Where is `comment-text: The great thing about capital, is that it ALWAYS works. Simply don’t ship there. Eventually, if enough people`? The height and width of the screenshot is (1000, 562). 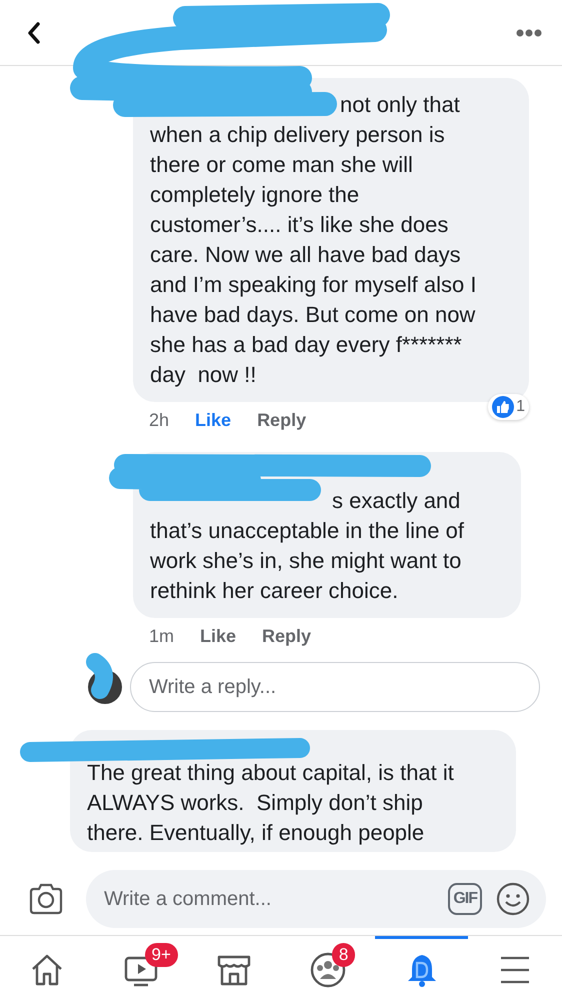 comment-text: The great thing about capital, is that it ALWAYS works. Simply don’t ship there. Eventually, if enough people is located at coordinates (271, 803).